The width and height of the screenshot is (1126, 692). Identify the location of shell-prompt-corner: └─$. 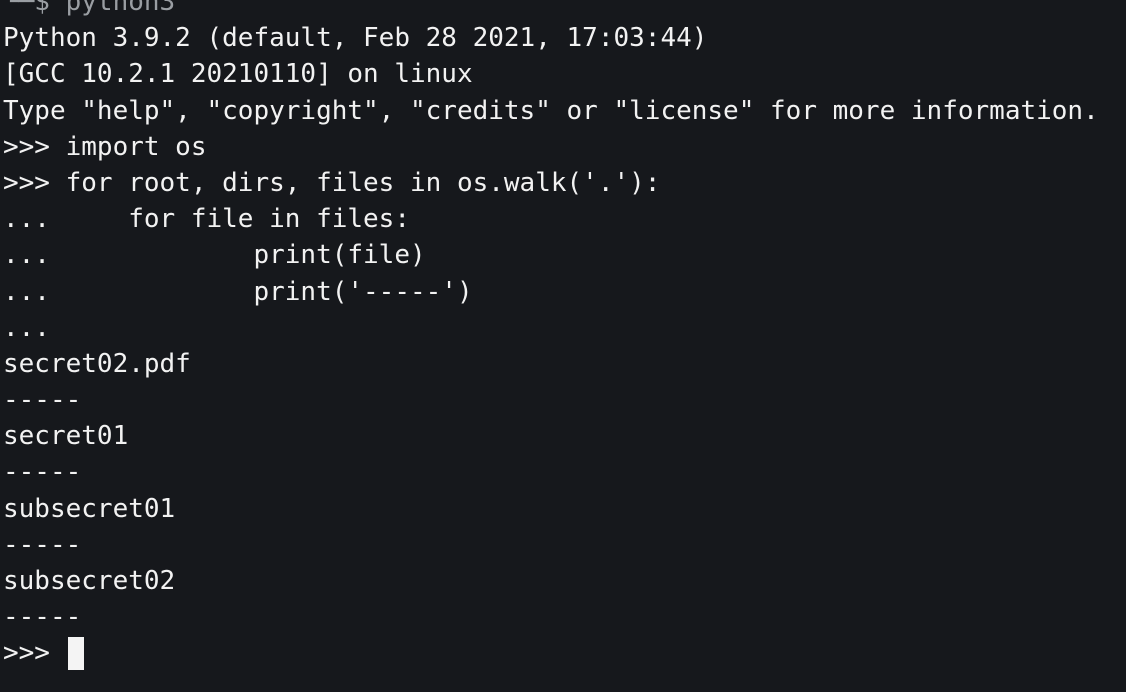
(34, 8).